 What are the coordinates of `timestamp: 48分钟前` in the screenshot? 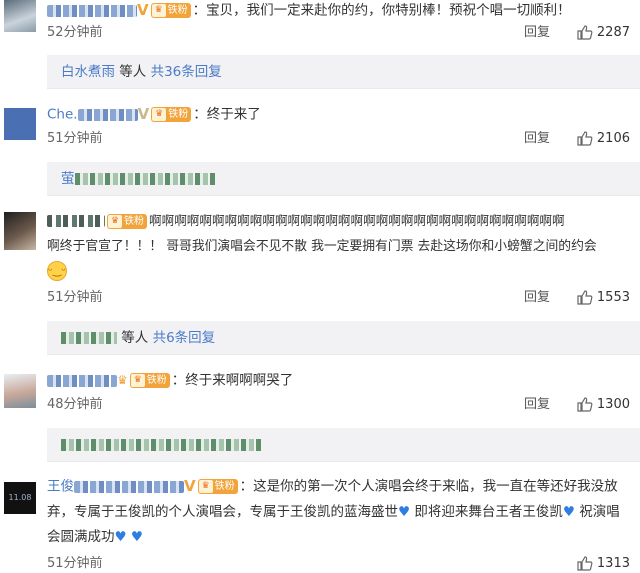 It's located at (75, 404).